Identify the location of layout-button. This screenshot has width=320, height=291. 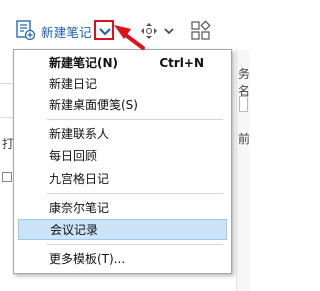
(201, 31).